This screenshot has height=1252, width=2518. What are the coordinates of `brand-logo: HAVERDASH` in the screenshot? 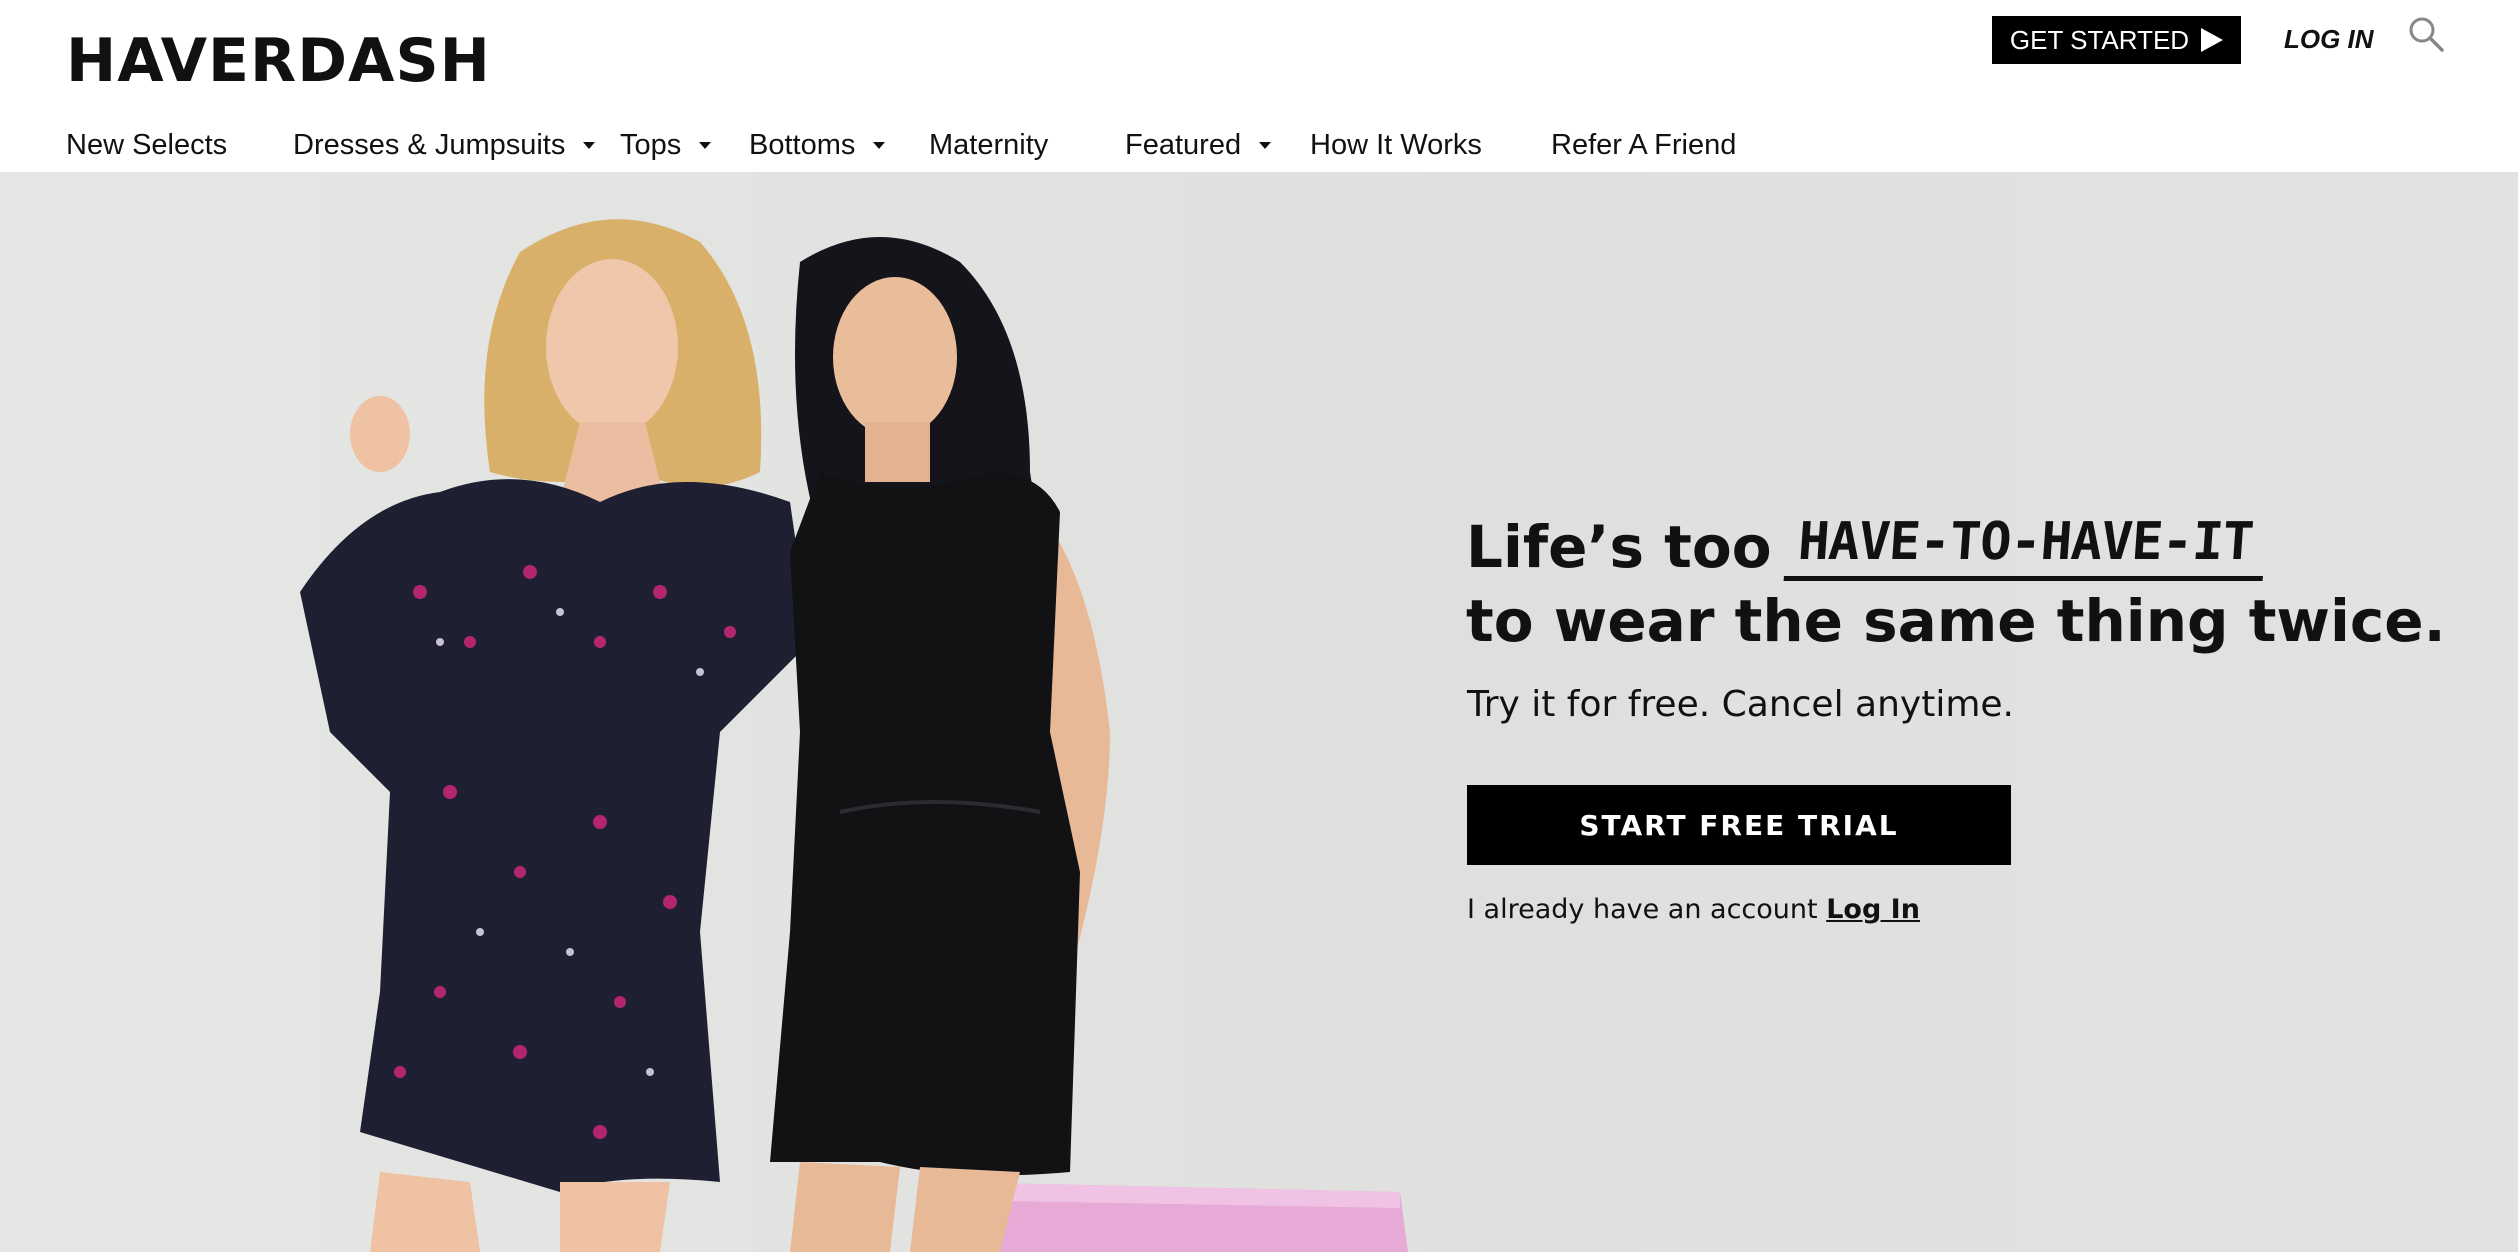 It's located at (278, 61).